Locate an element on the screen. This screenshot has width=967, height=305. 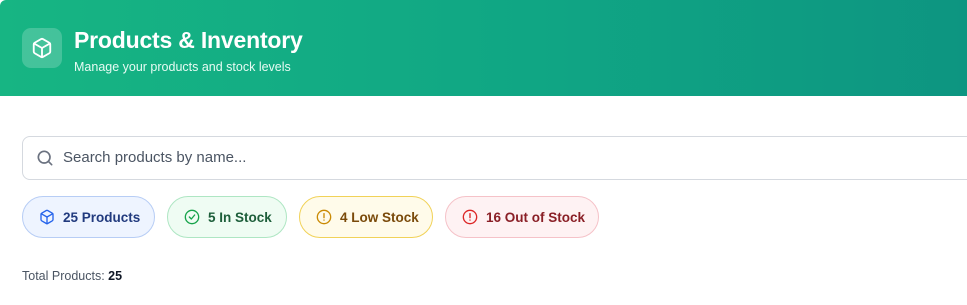
stat-products-badge: 25 Products is located at coordinates (88, 217).